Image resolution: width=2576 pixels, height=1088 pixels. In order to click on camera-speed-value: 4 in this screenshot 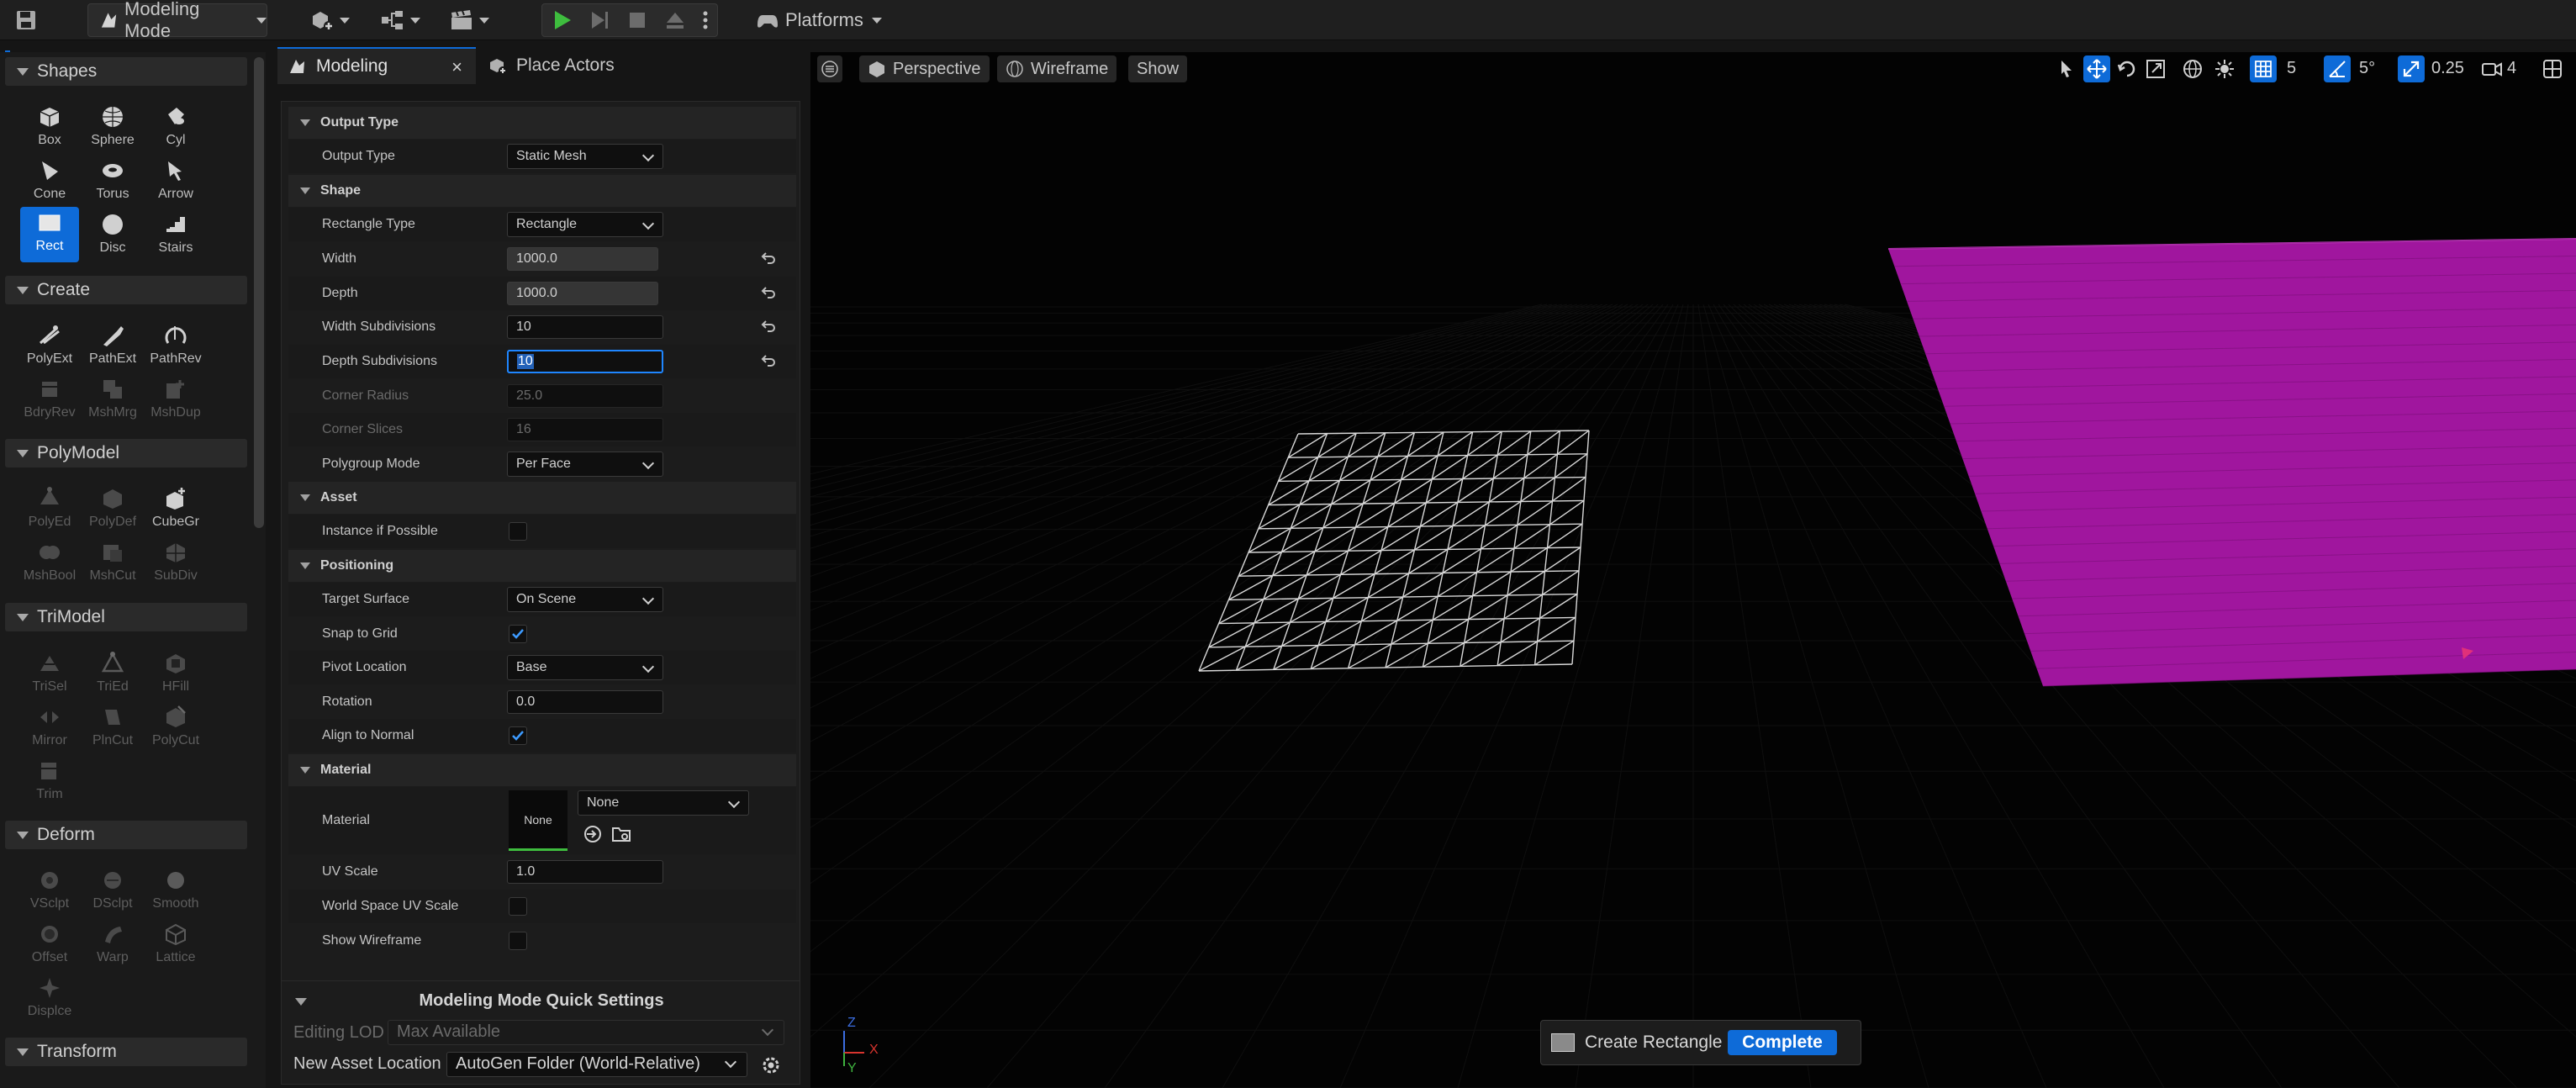, I will do `click(2511, 69)`.